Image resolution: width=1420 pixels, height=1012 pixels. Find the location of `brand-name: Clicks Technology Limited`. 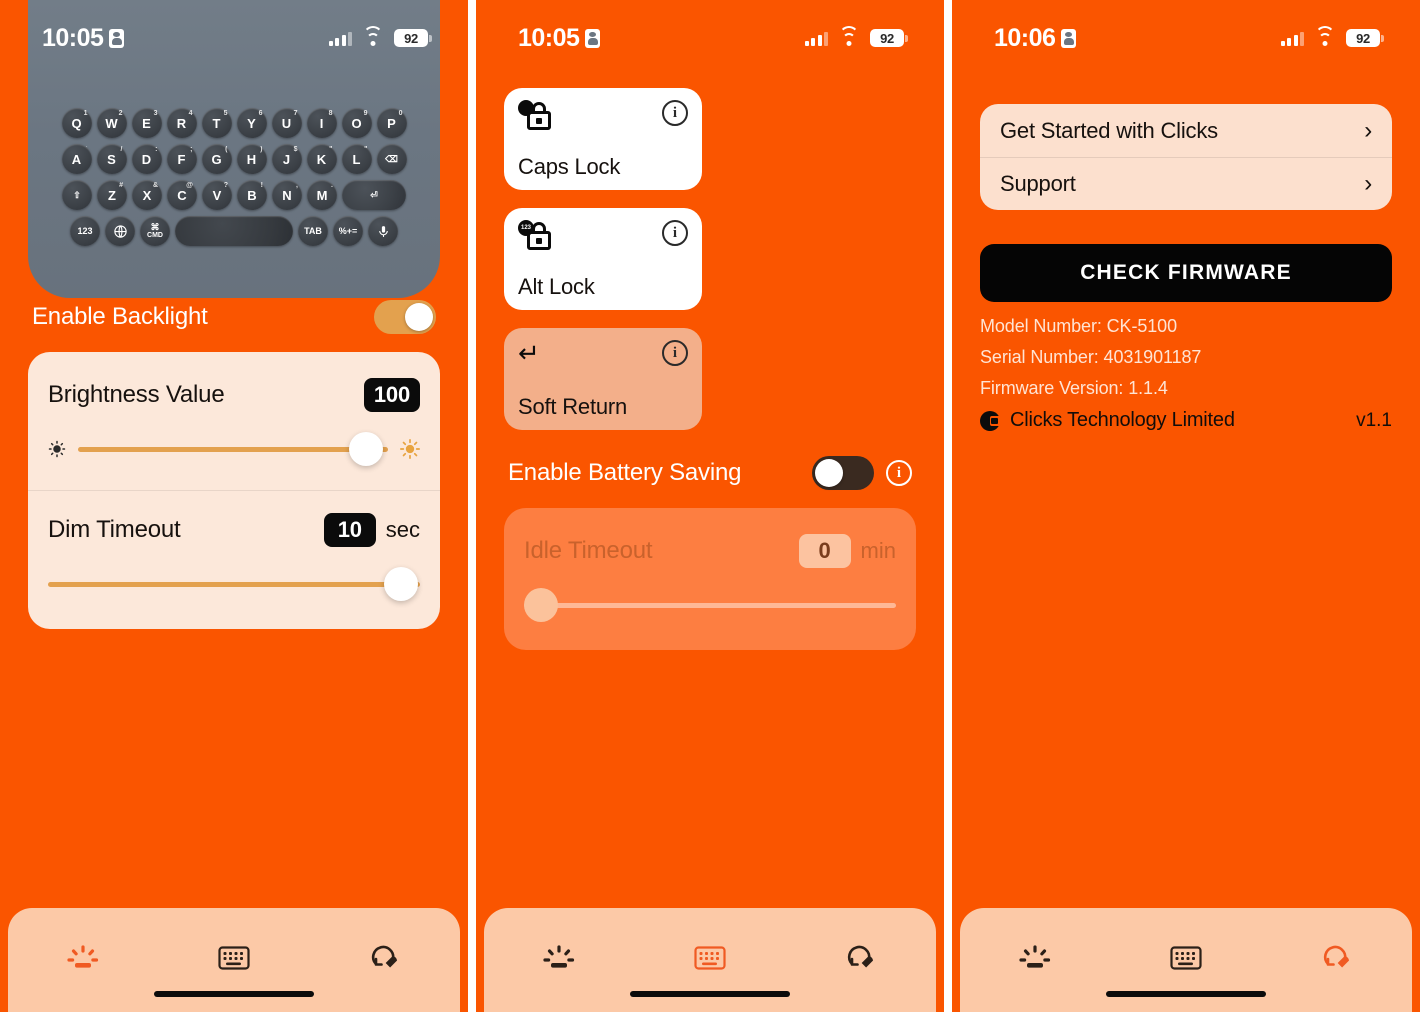

brand-name: Clicks Technology Limited is located at coordinates (1122, 420).